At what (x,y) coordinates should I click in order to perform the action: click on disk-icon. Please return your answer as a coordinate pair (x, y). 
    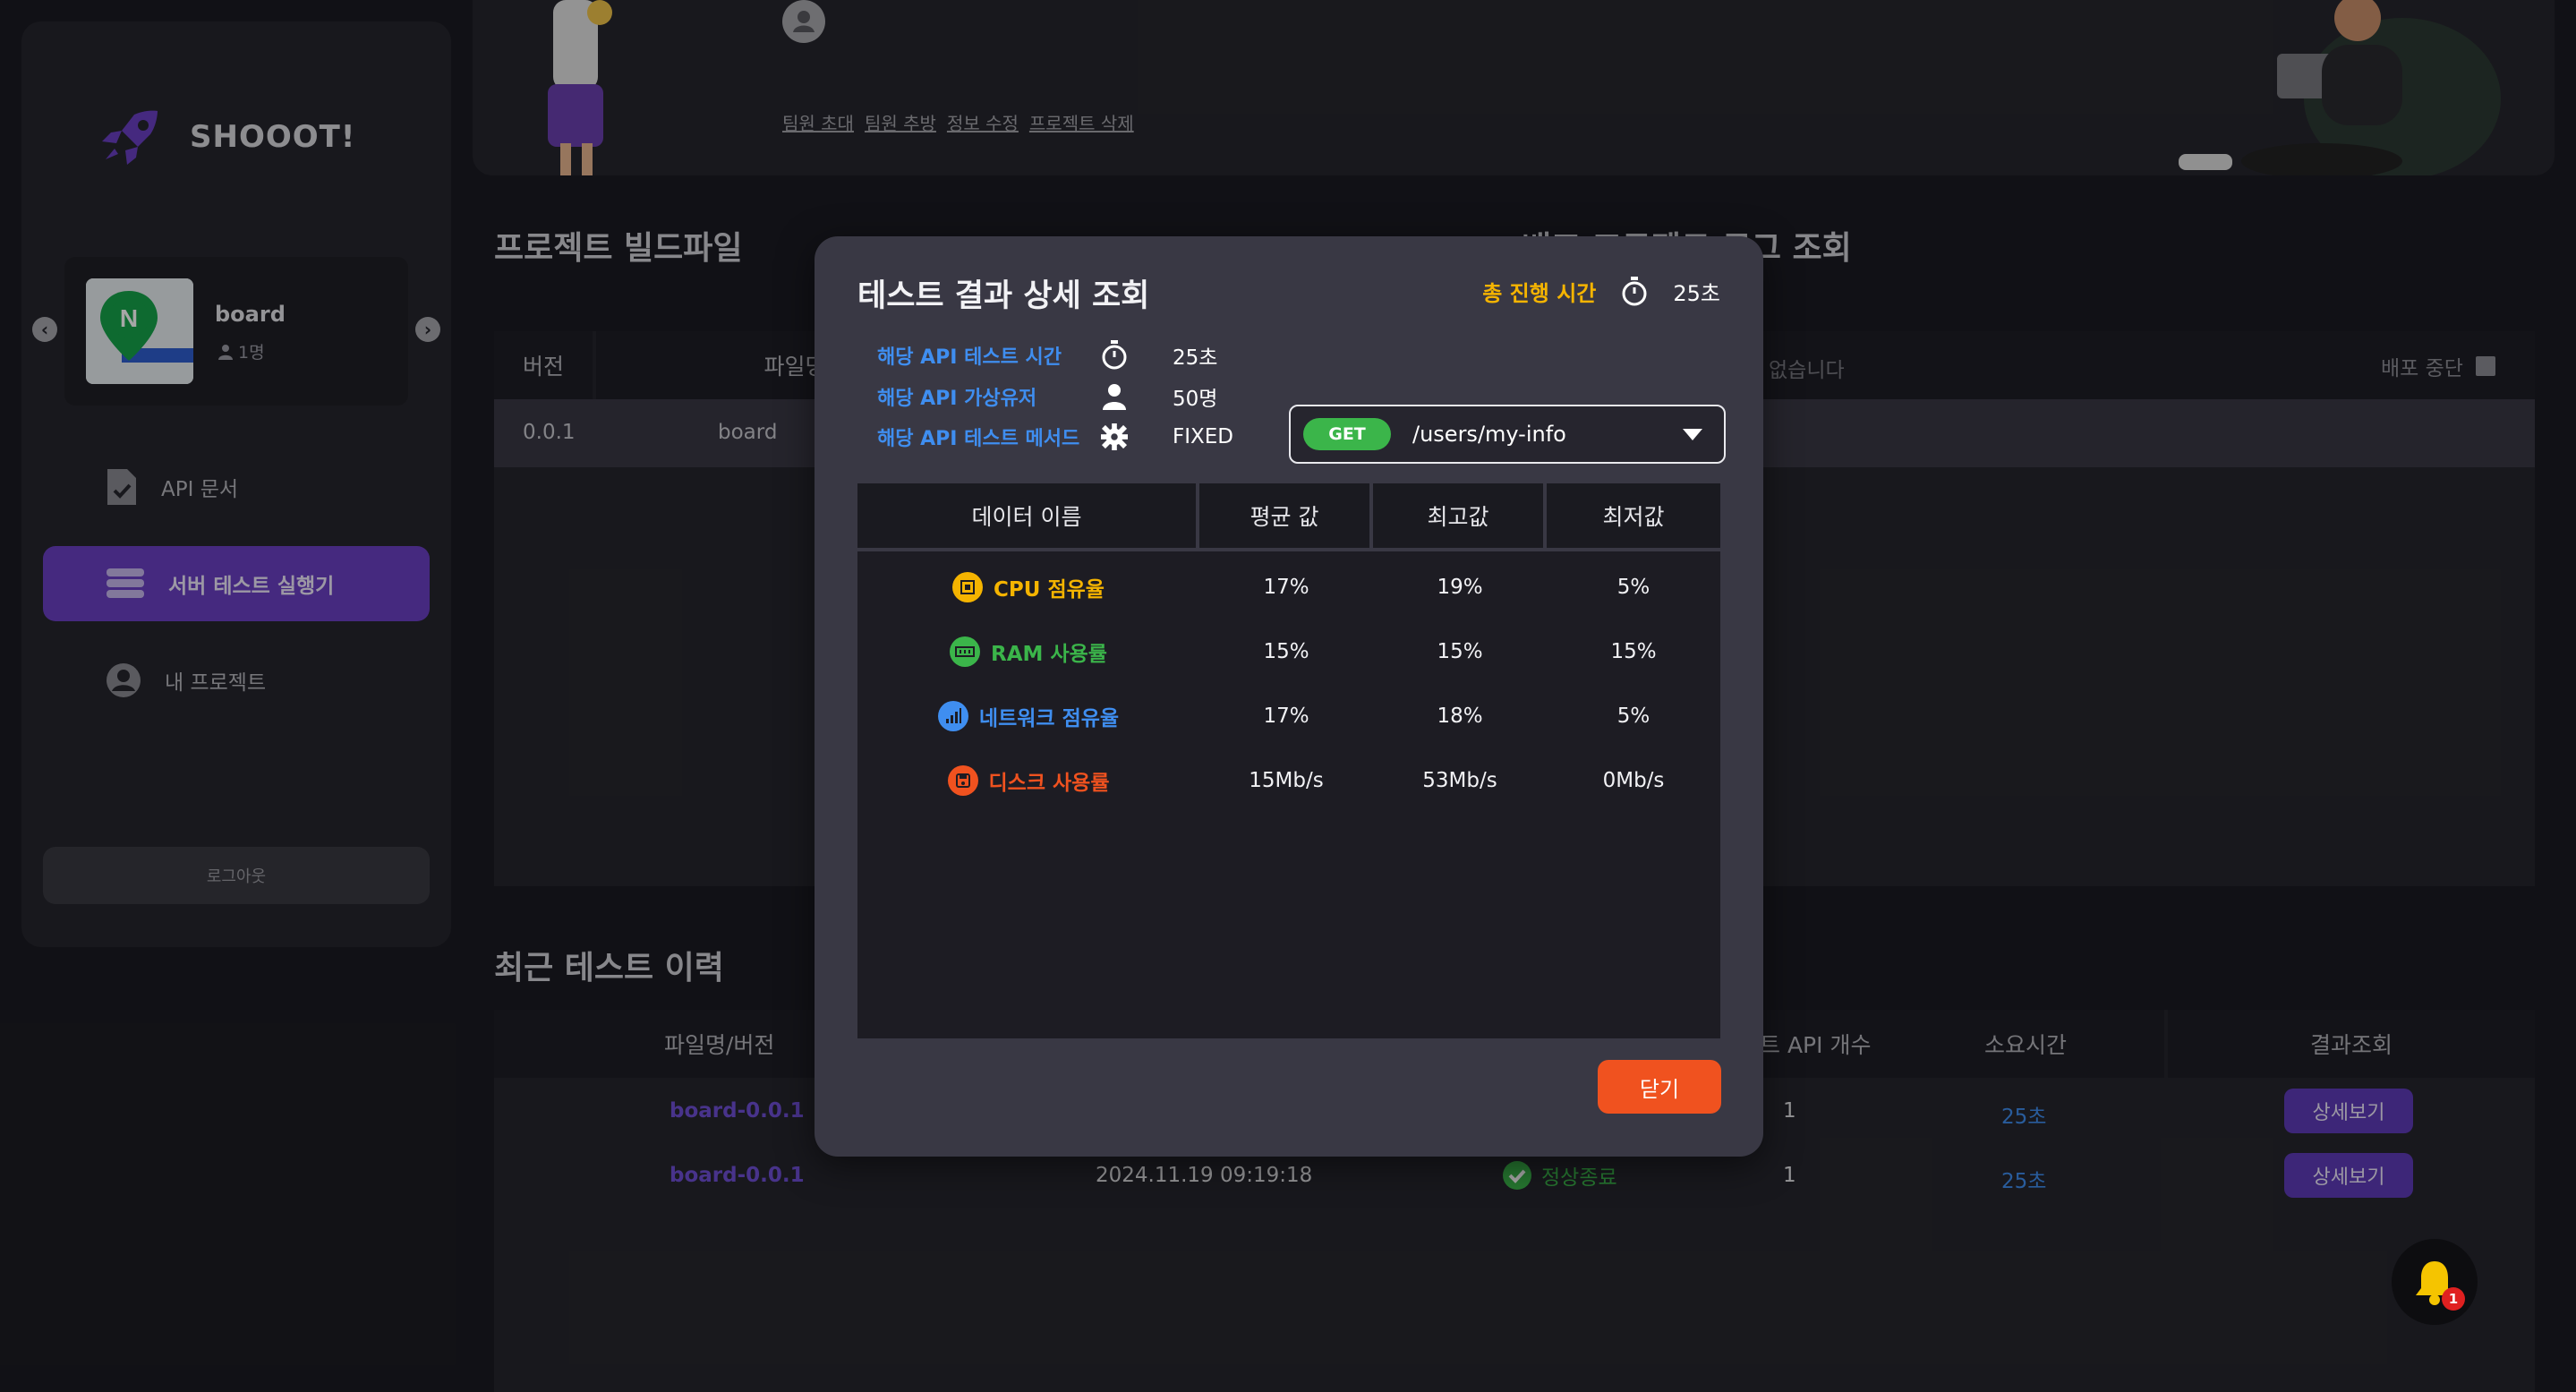
    Looking at the image, I should click on (962, 780).